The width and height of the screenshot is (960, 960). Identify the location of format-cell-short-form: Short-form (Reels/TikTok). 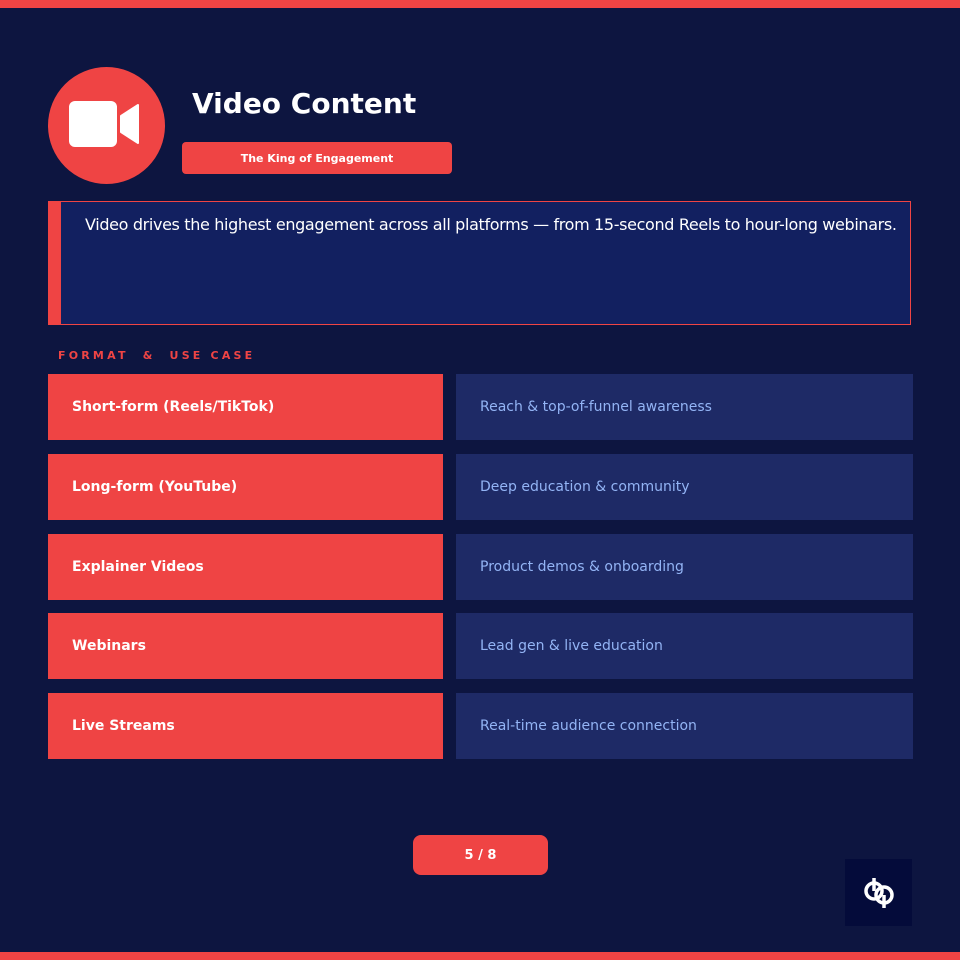
(245, 407).